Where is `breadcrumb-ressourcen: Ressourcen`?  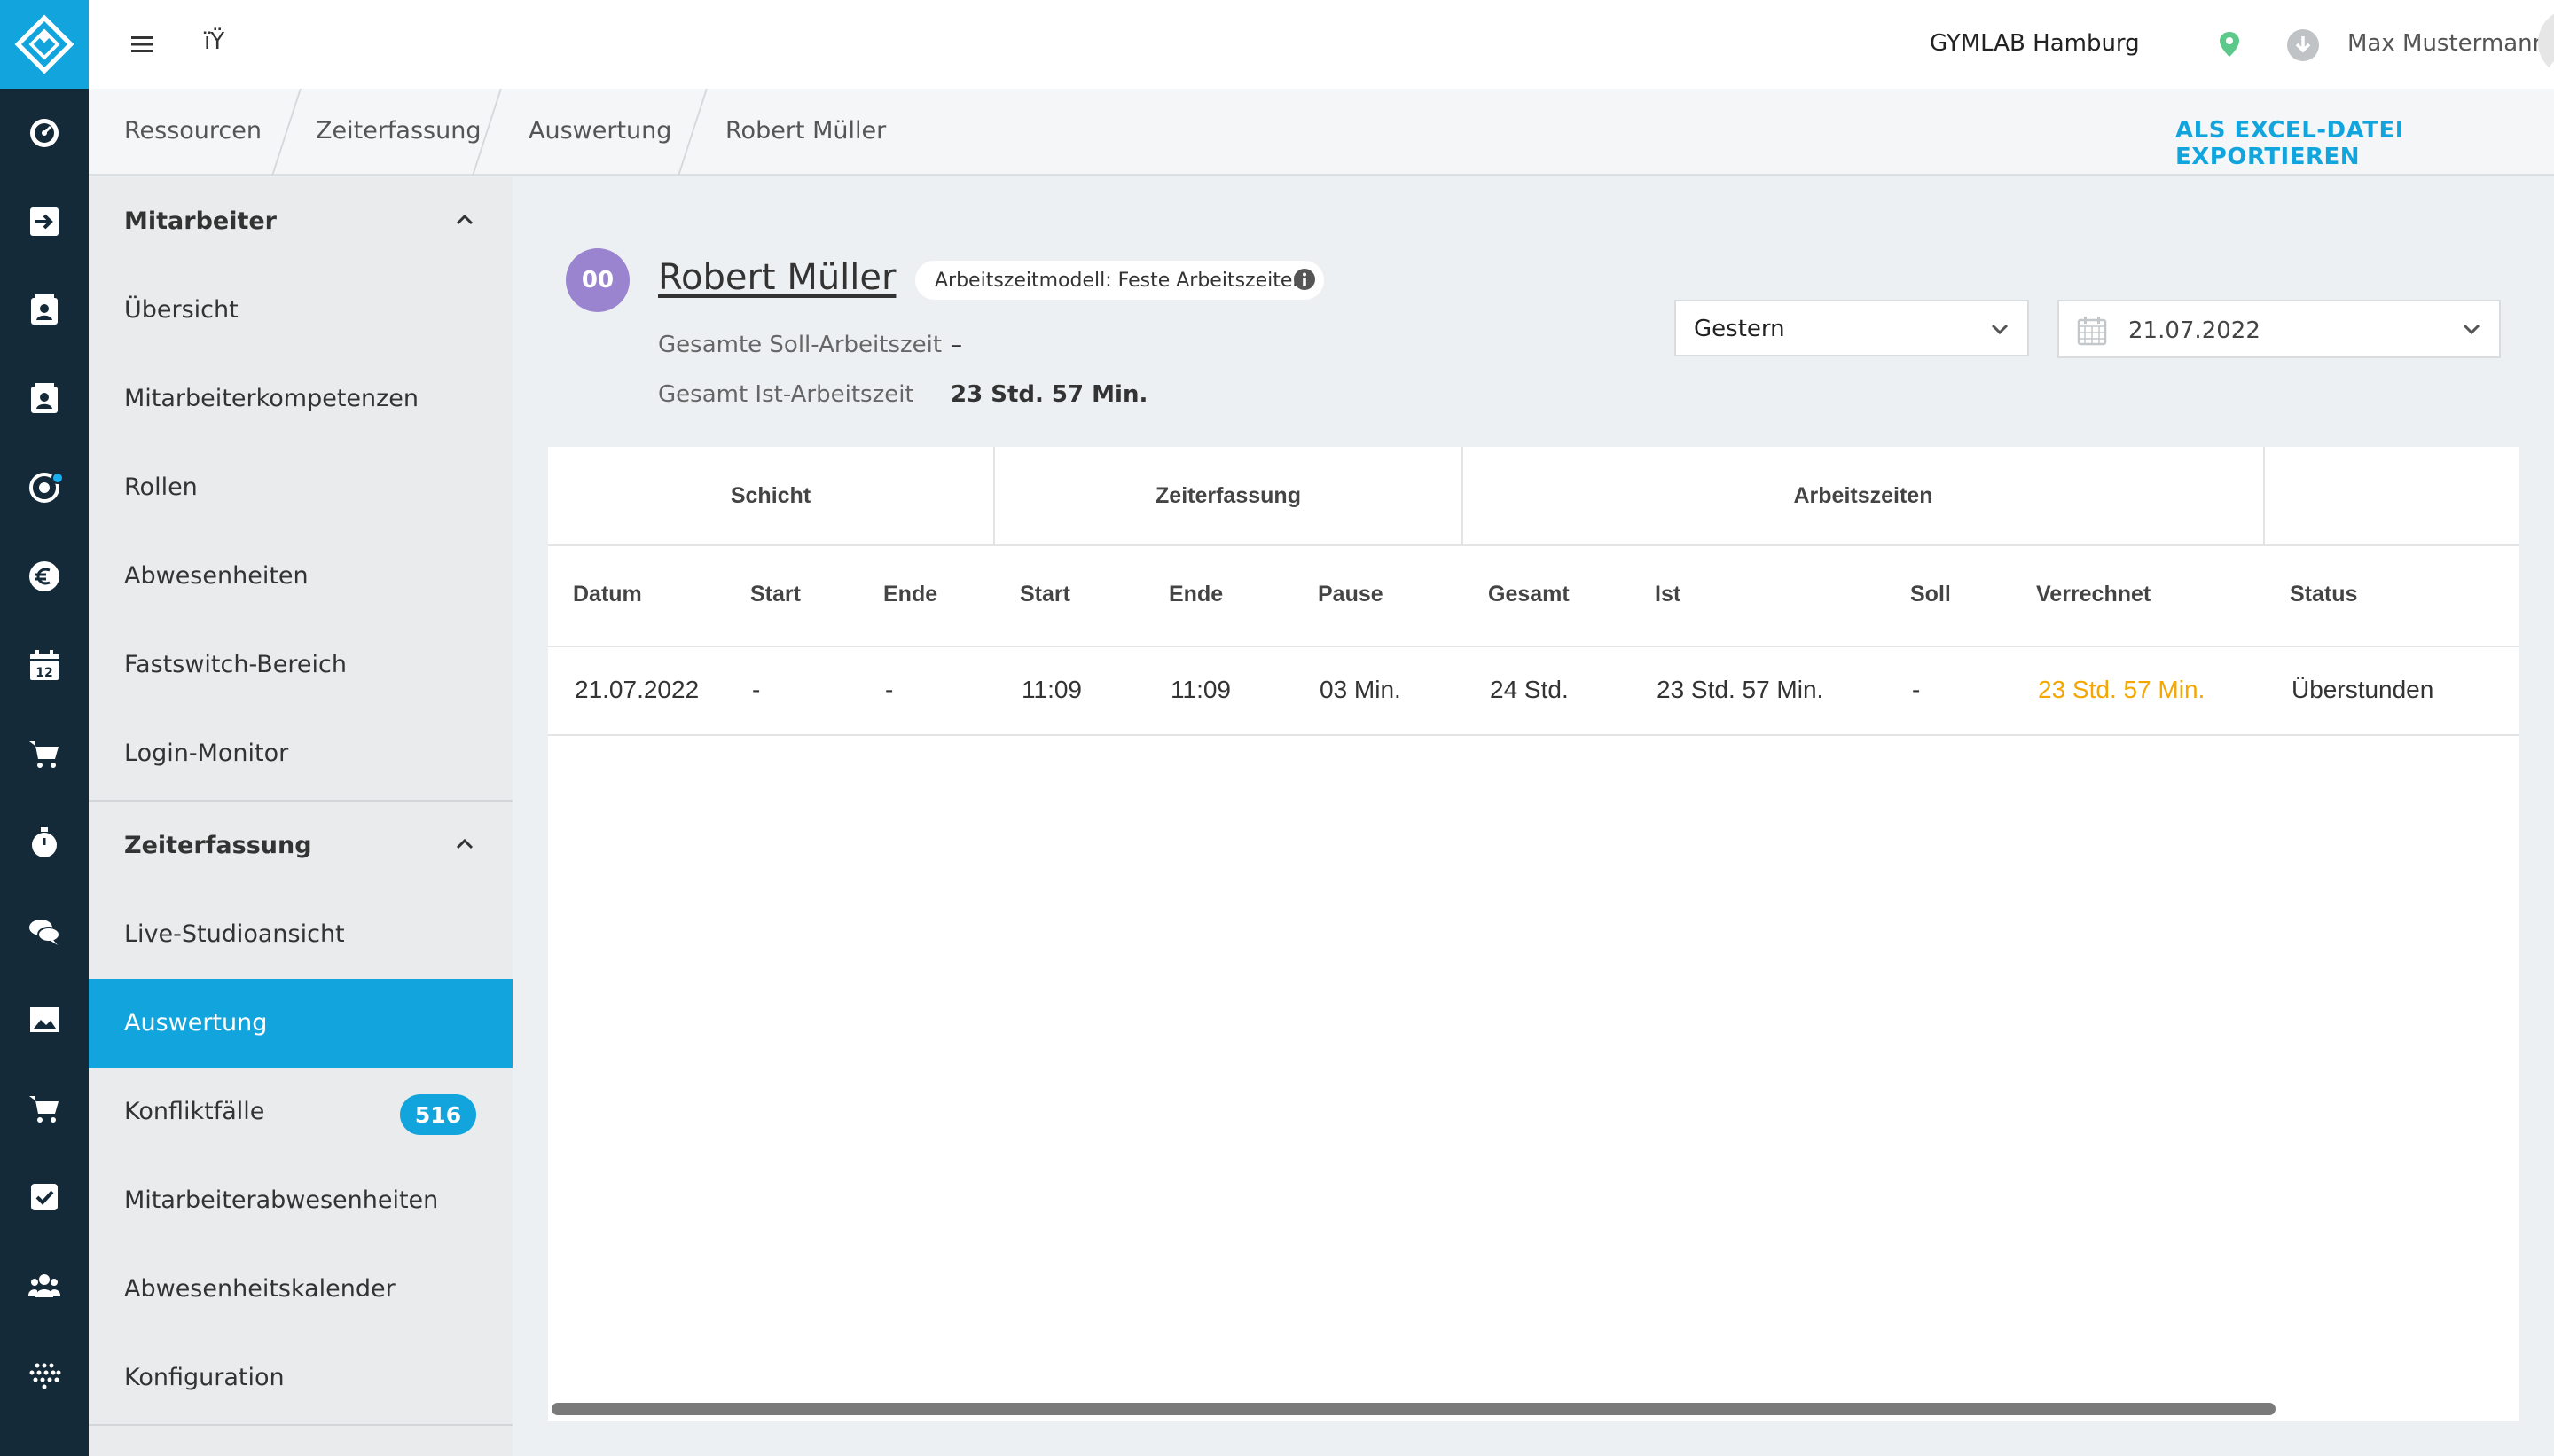 breadcrumb-ressourcen: Ressourcen is located at coordinates (193, 131).